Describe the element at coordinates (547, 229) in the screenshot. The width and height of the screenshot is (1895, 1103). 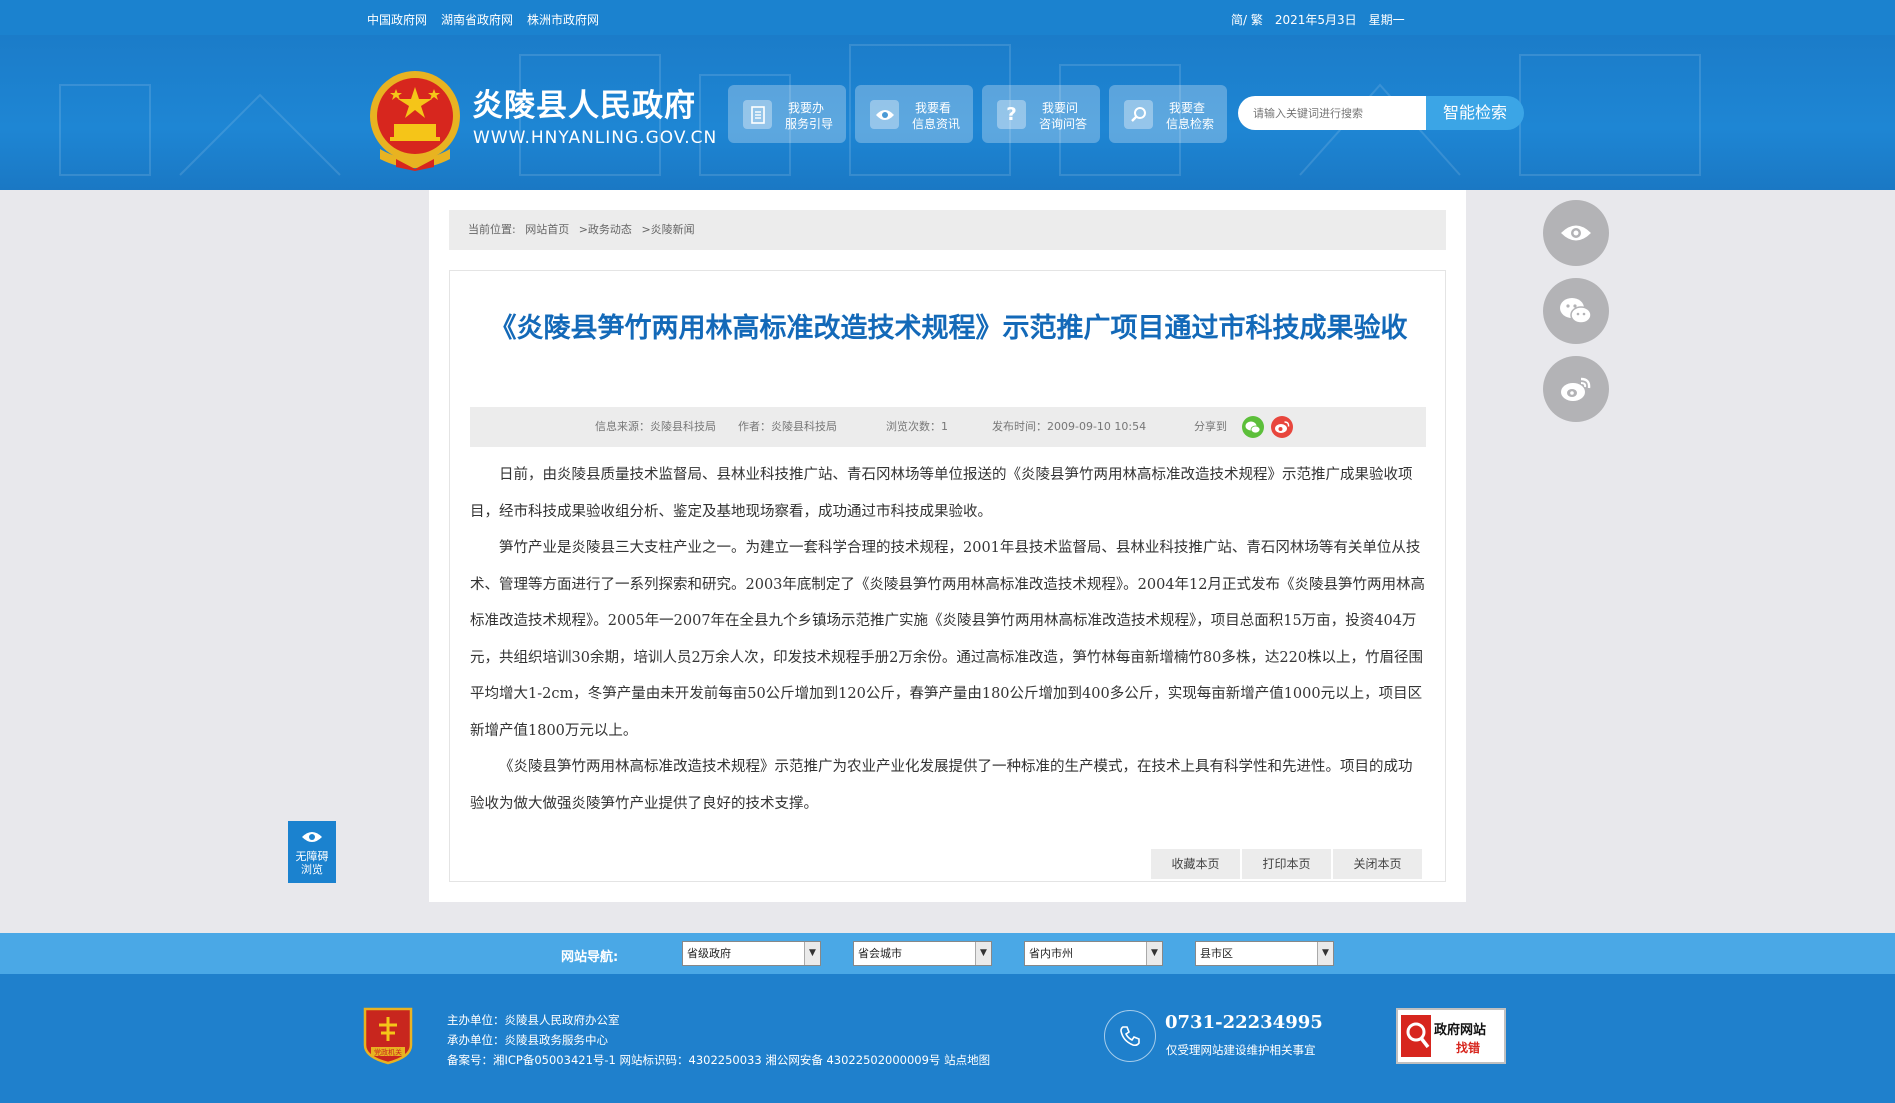
I see `breadcrumb-home: 网站首页` at that location.